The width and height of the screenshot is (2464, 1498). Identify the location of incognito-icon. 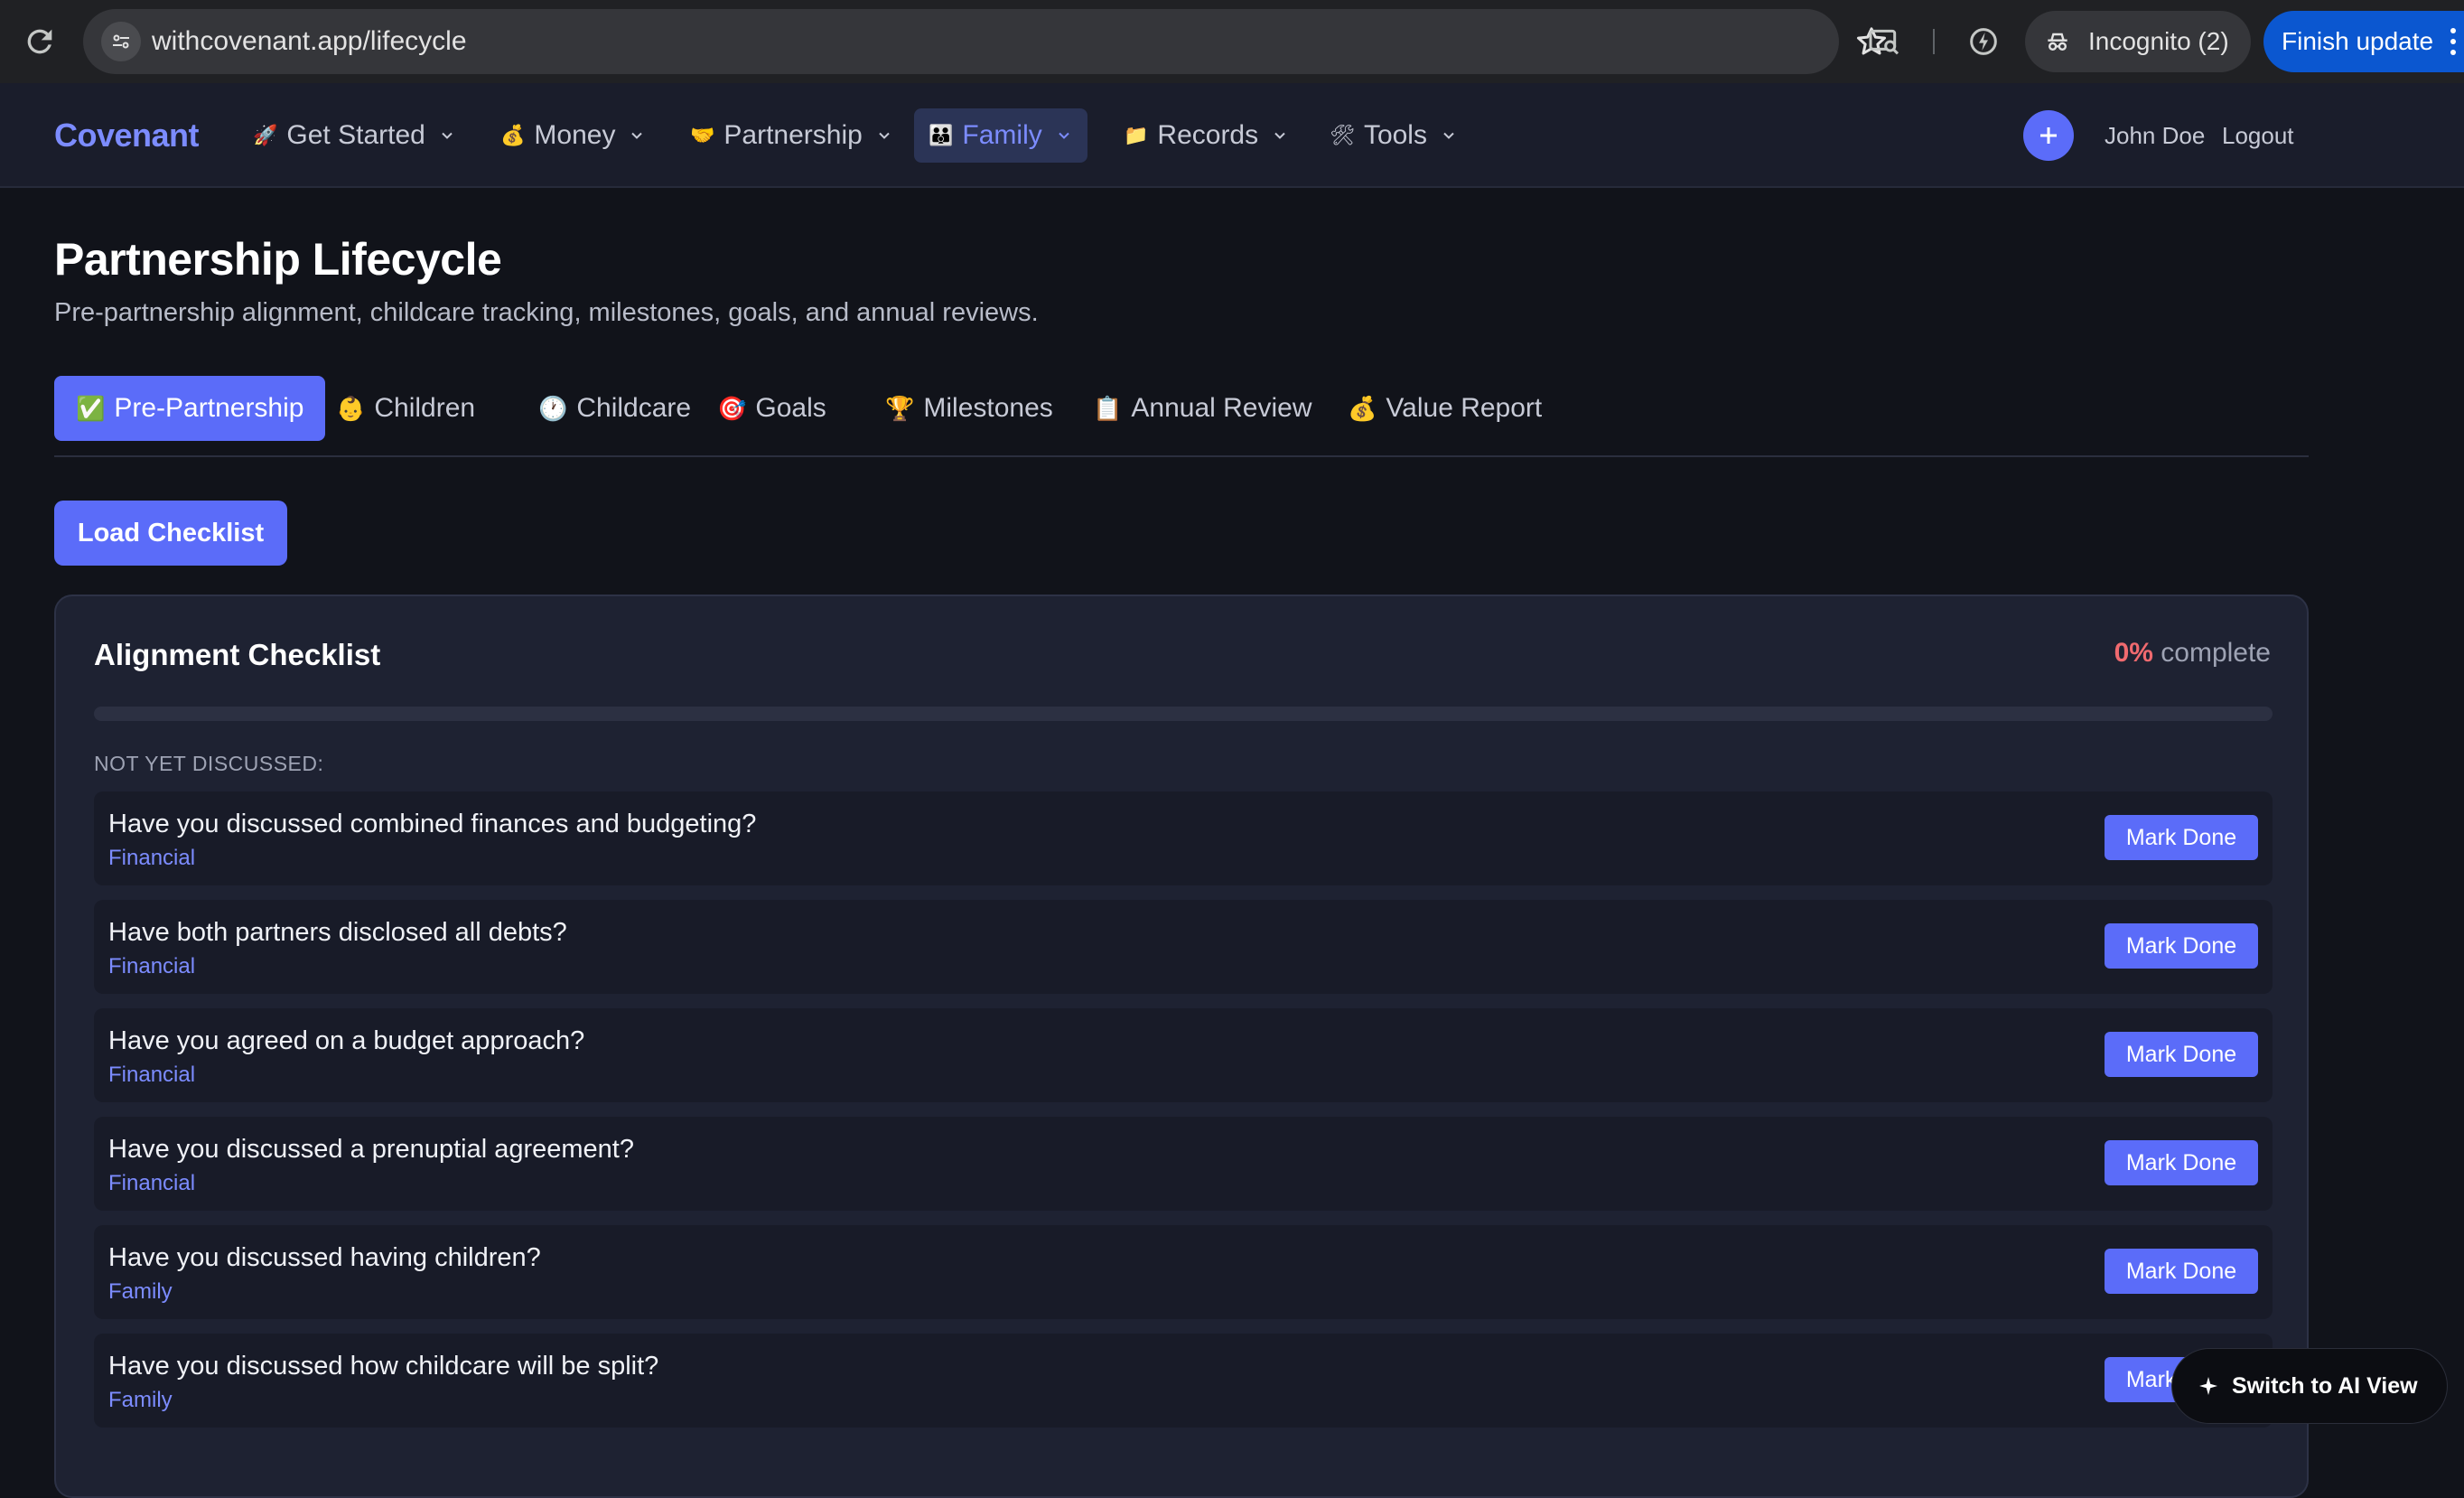
(2058, 42).